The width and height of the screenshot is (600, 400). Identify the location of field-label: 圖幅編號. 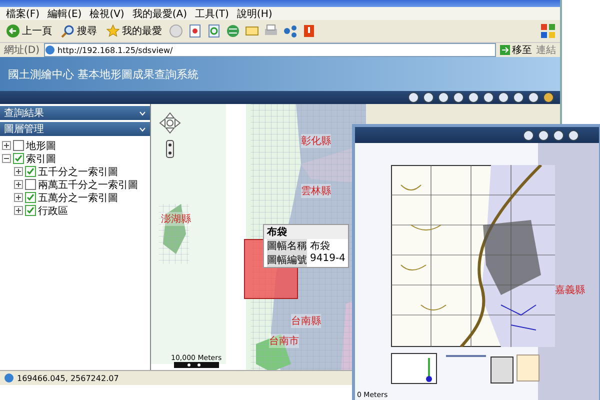
(287, 260).